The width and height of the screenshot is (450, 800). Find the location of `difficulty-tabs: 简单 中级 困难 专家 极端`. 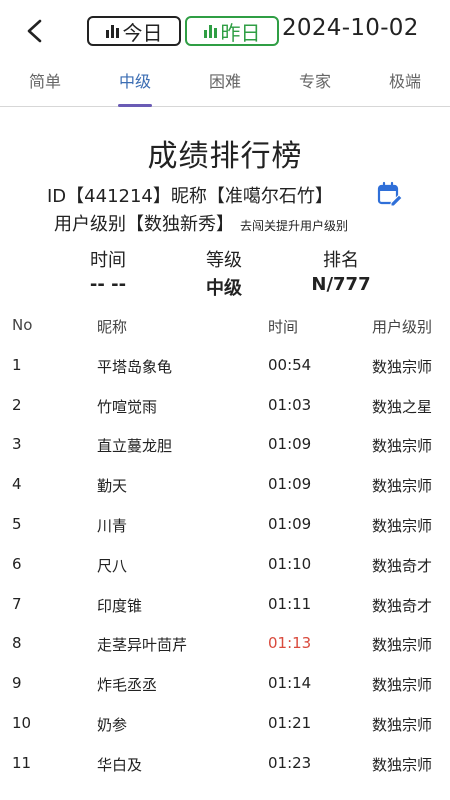

difficulty-tabs: 简单 中级 困难 专家 极端 is located at coordinates (225, 84).